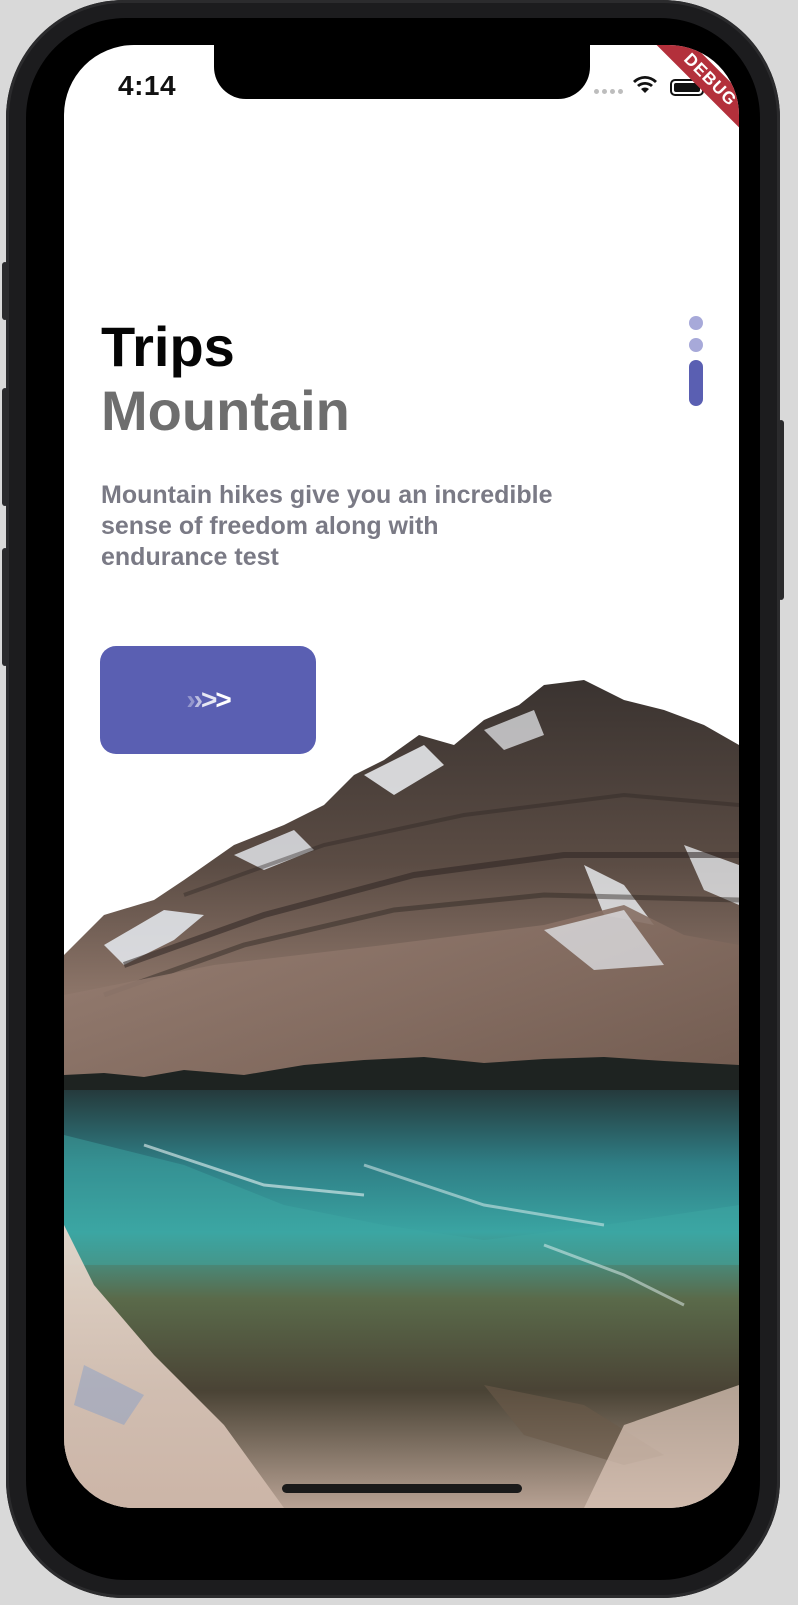 The image size is (798, 1605). What do you see at coordinates (147, 85) in the screenshot?
I see `status-time: 4:14` at bounding box center [147, 85].